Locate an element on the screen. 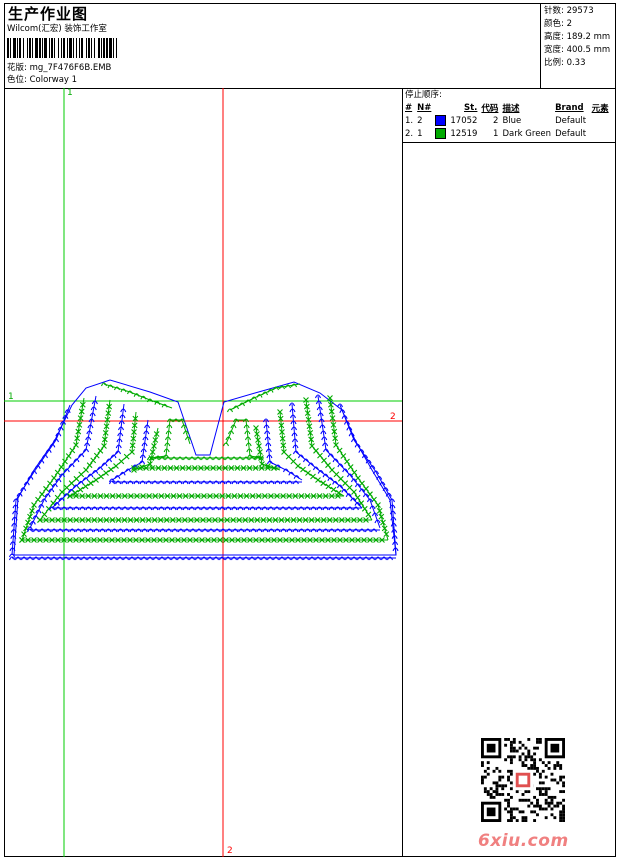  green-horizontal-label: 1 is located at coordinates (11, 397).